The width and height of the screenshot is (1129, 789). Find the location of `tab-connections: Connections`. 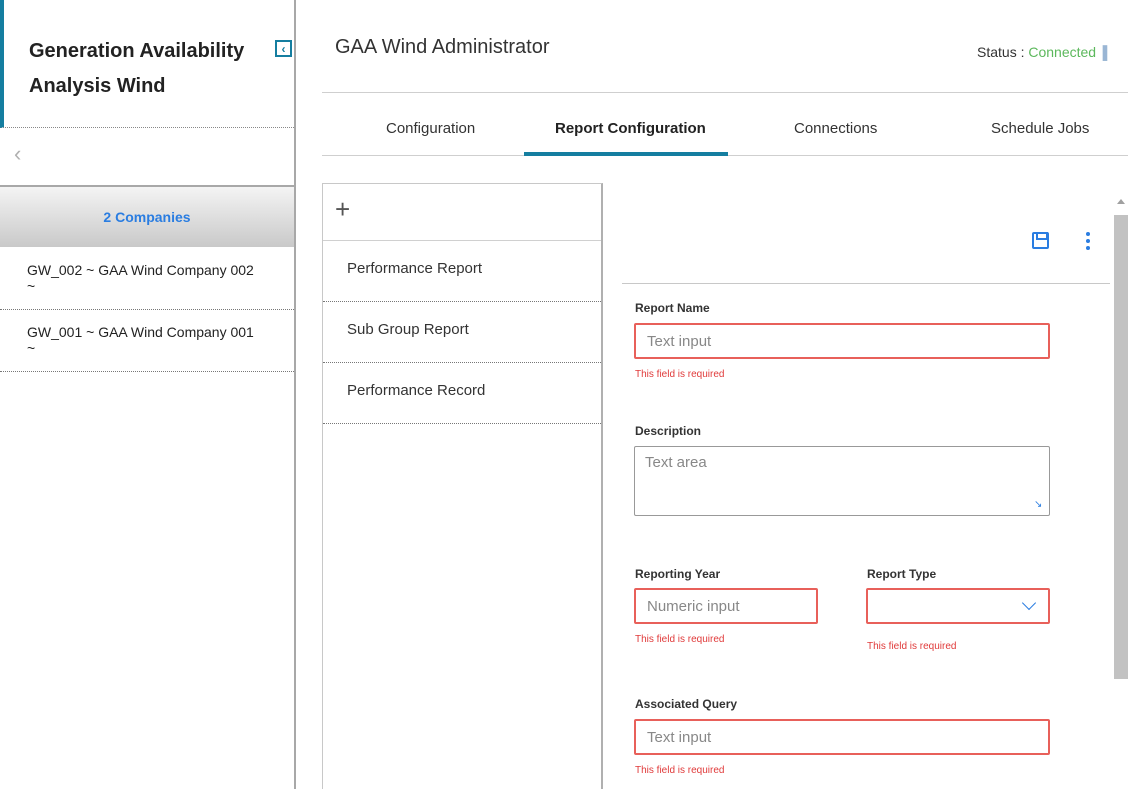

tab-connections: Connections is located at coordinates (835, 128).